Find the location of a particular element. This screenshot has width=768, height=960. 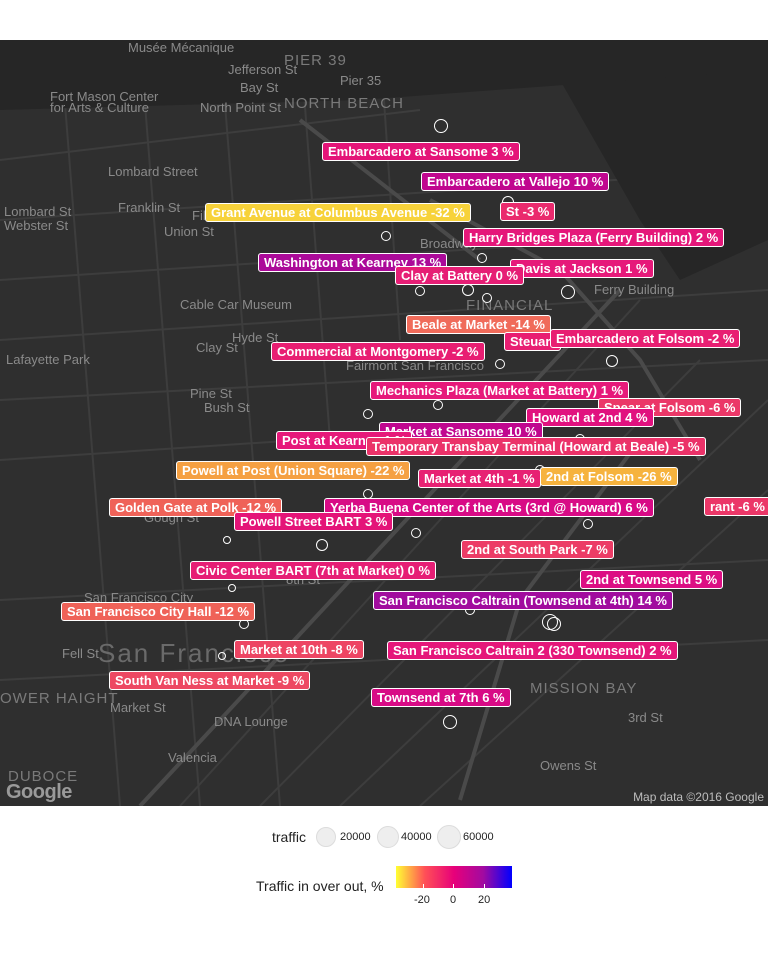

map-attribution: Map data ©2016 Google is located at coordinates (698, 797).